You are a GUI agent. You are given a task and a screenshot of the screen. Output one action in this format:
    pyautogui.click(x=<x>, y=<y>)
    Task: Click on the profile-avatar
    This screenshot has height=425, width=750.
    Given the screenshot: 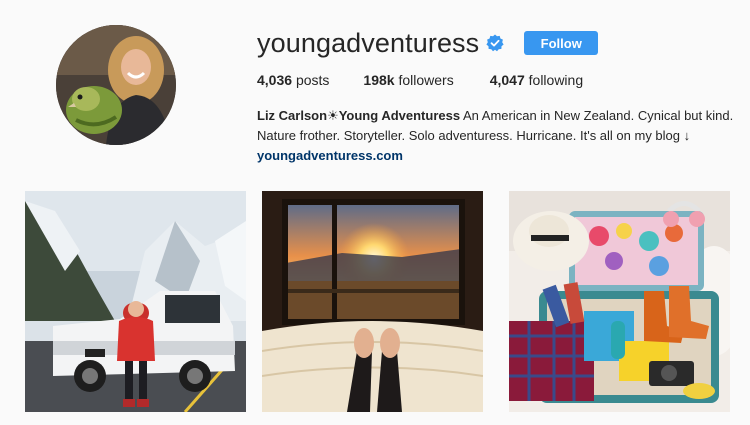 What is the action you would take?
    pyautogui.click(x=116, y=85)
    